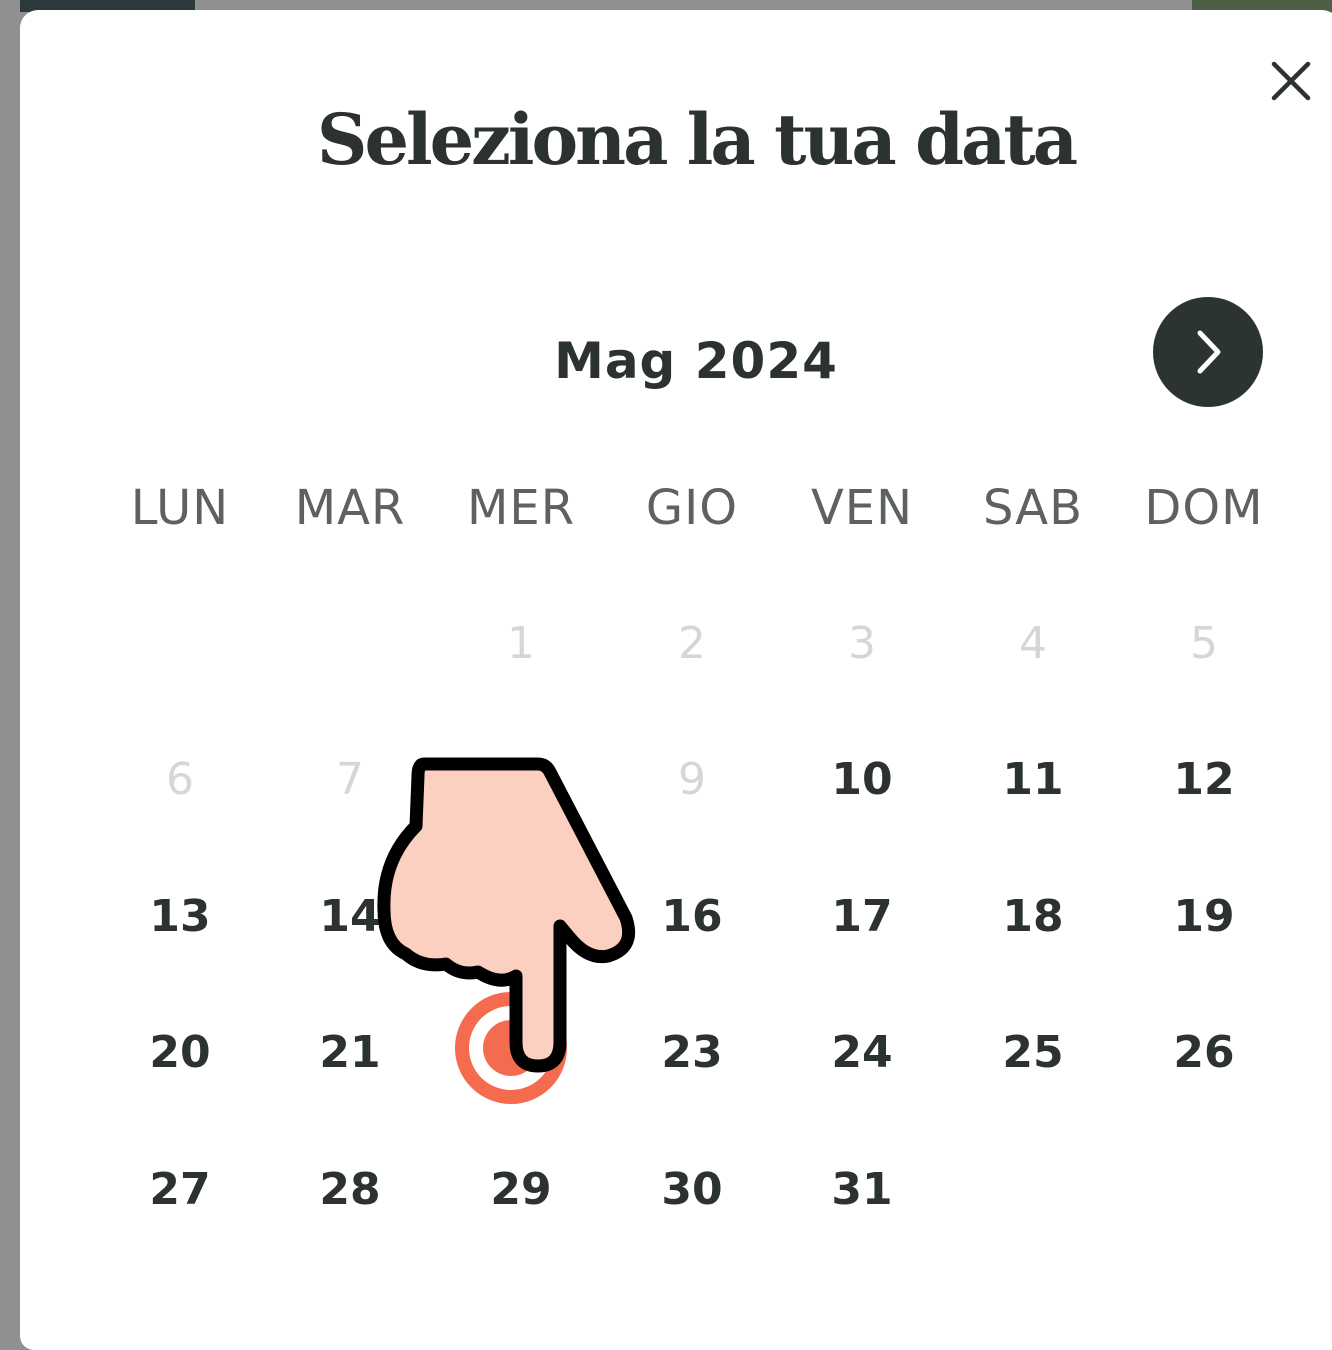 This screenshot has height=1350, width=1332. I want to click on calendar-day-disabled: 1, so click(521, 643).